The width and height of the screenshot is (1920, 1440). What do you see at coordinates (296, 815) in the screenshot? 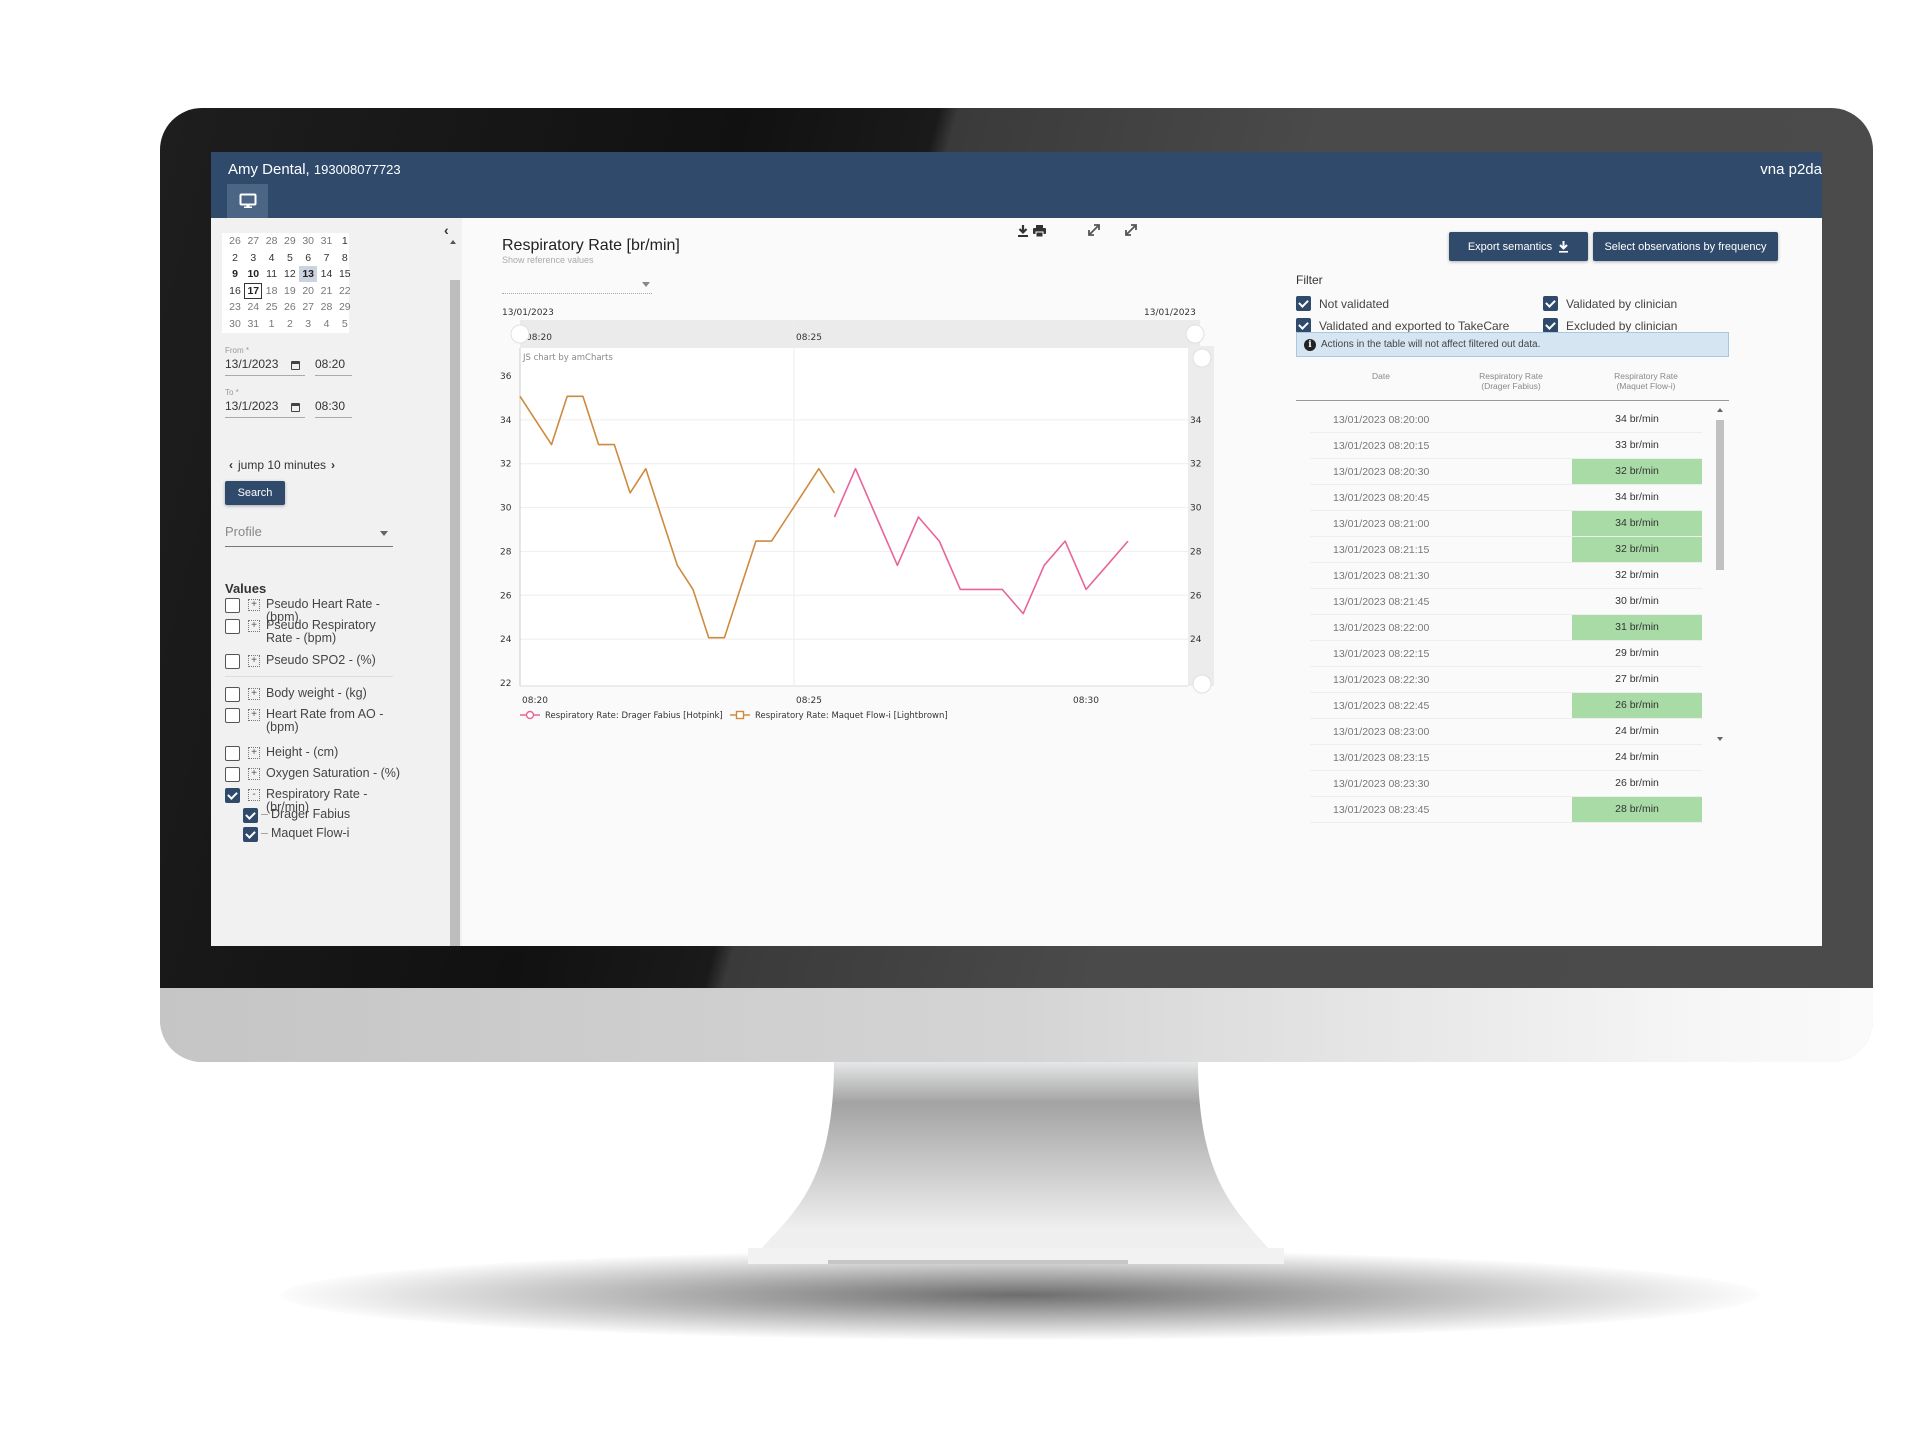
I see `sub-value-item: – Drager Fabius` at bounding box center [296, 815].